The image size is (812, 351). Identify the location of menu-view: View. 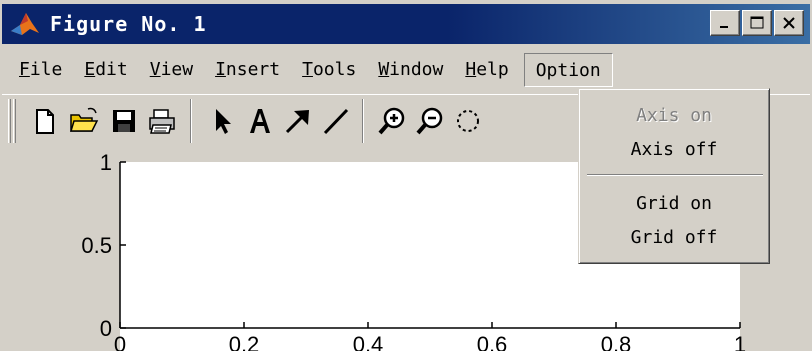
(171, 70).